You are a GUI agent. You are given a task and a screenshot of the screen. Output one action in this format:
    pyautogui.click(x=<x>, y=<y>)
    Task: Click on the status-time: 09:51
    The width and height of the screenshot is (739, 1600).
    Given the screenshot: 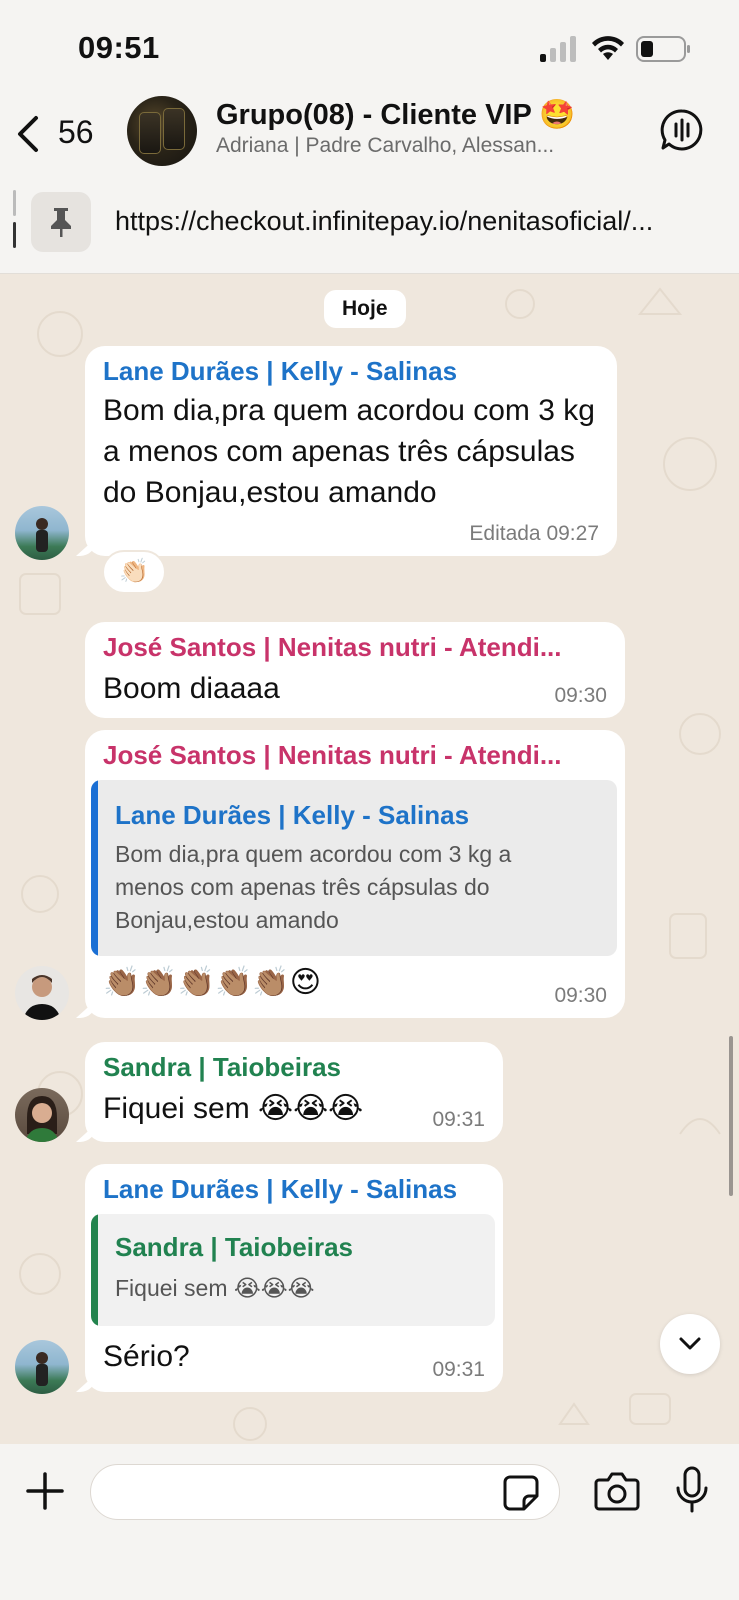 What is the action you would take?
    pyautogui.click(x=119, y=47)
    